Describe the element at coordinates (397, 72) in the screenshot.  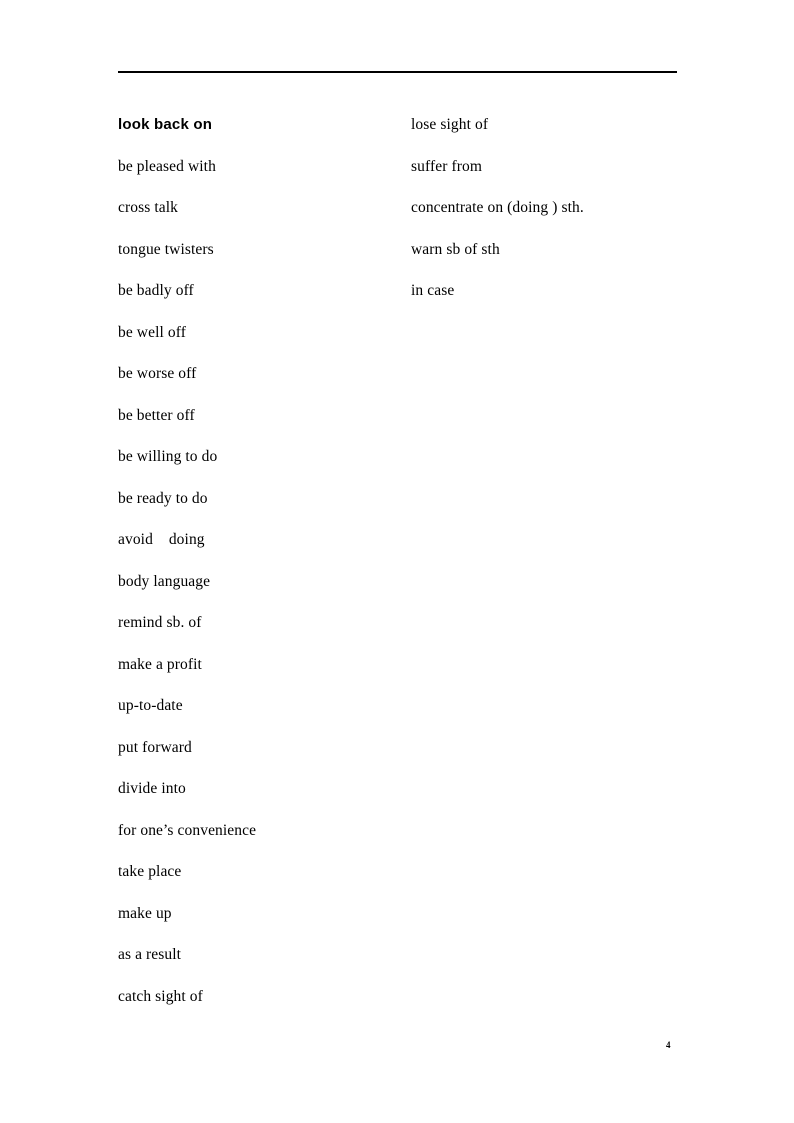
I see `header-horizontal-rule` at that location.